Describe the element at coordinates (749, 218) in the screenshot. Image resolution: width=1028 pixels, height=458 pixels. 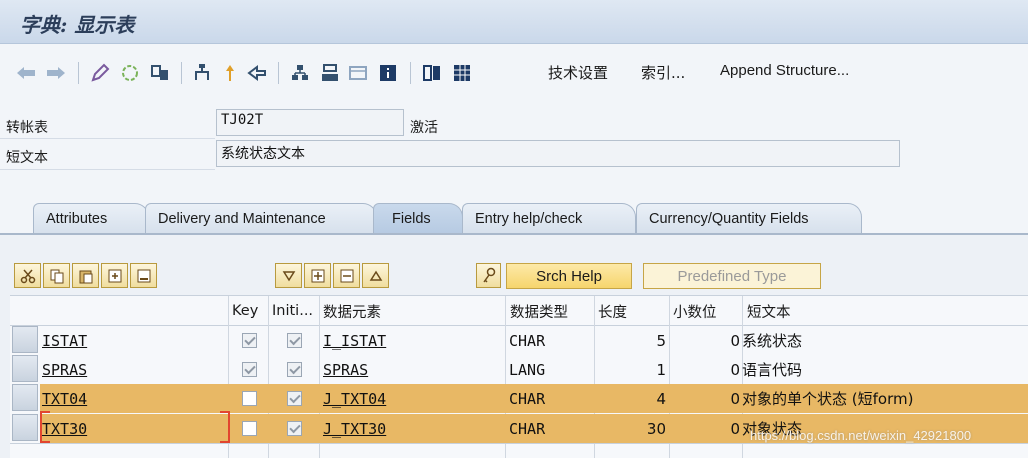
I see `tab-currency-quantity-fields: Currency/Quantity Fields` at that location.